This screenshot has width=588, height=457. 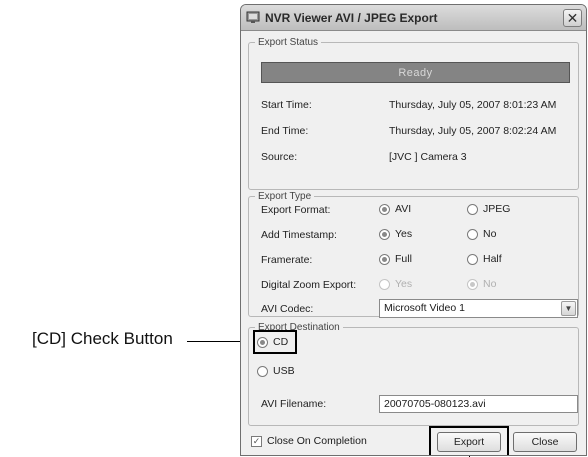 What do you see at coordinates (473, 105) in the screenshot?
I see `start-time-value: Thursday, July 05, 2007 8:01:23 AM` at bounding box center [473, 105].